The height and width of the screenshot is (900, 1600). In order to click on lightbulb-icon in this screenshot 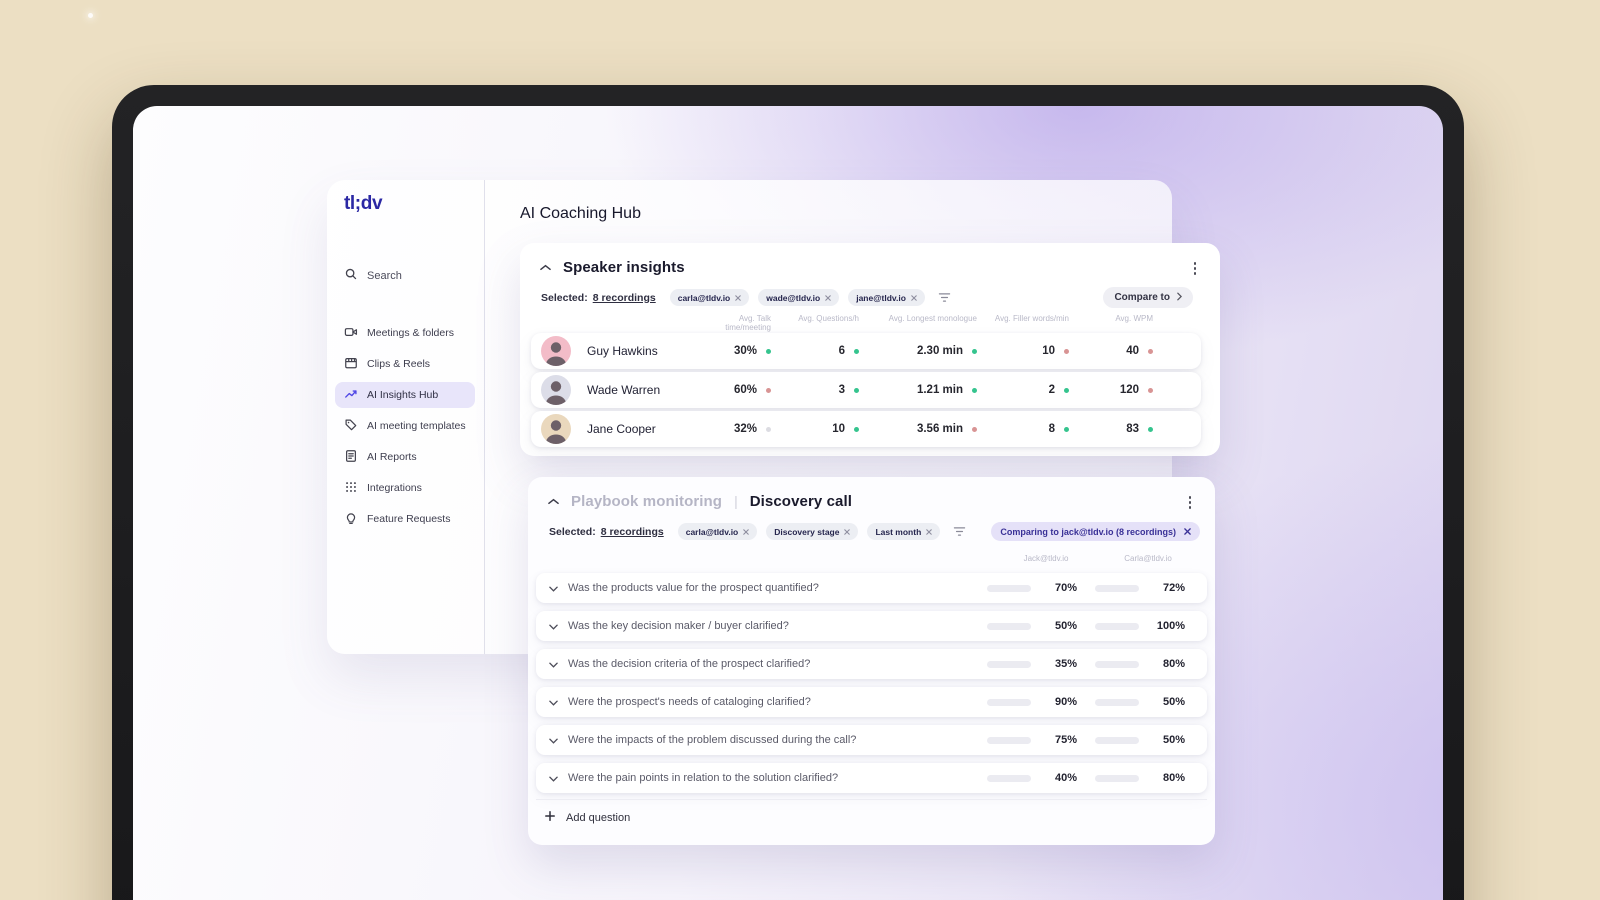, I will do `click(351, 519)`.